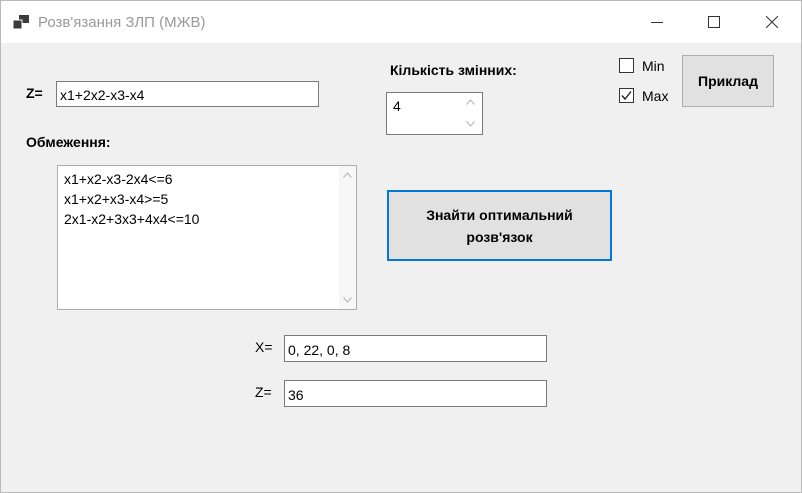  Describe the element at coordinates (263, 392) in the screenshot. I see `result-z-label: Z=` at that location.